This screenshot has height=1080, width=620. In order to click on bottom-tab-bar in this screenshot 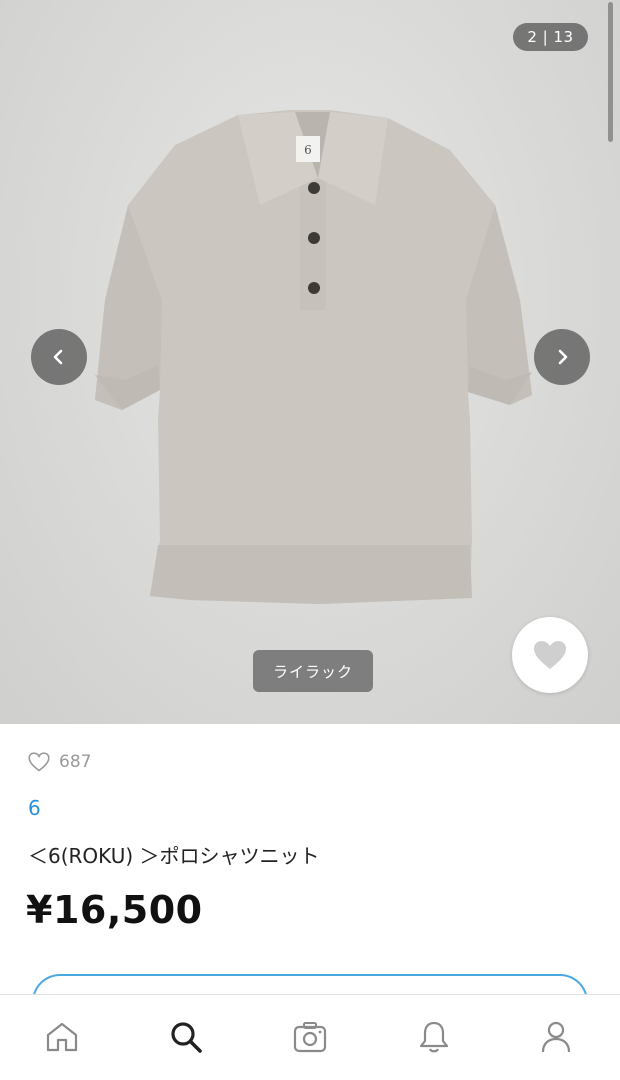, I will do `click(310, 1037)`.